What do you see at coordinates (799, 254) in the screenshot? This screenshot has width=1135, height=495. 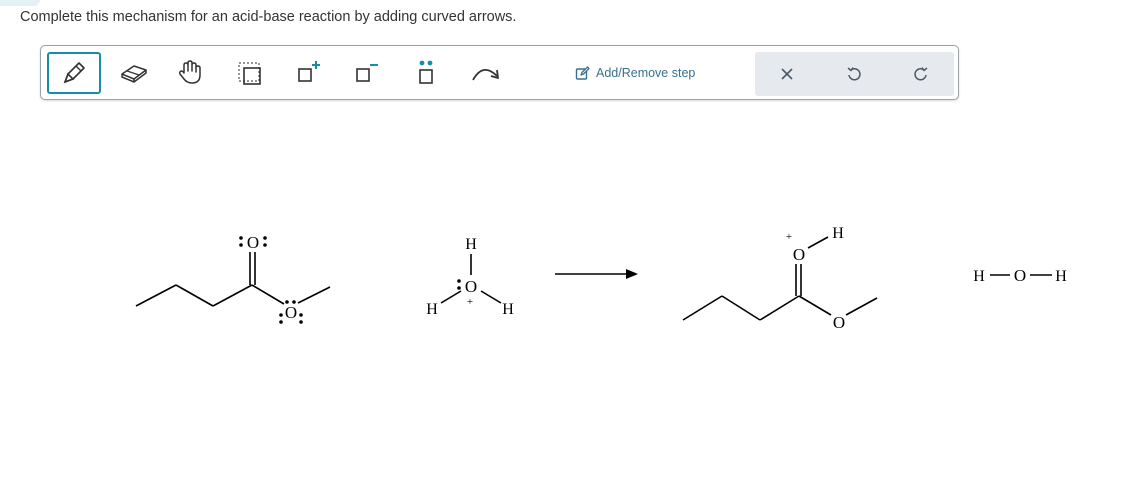 I see `product-carbonyl-oxygen: O` at bounding box center [799, 254].